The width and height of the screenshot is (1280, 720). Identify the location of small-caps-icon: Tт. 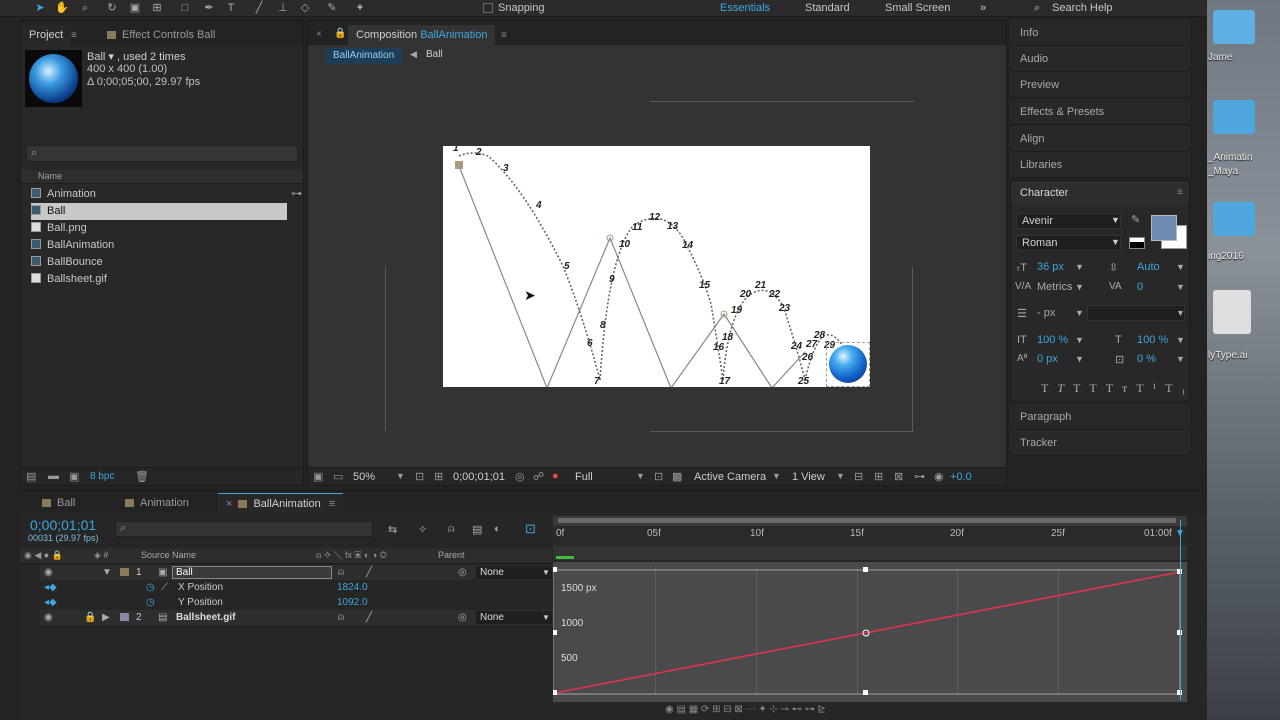
(1121, 388).